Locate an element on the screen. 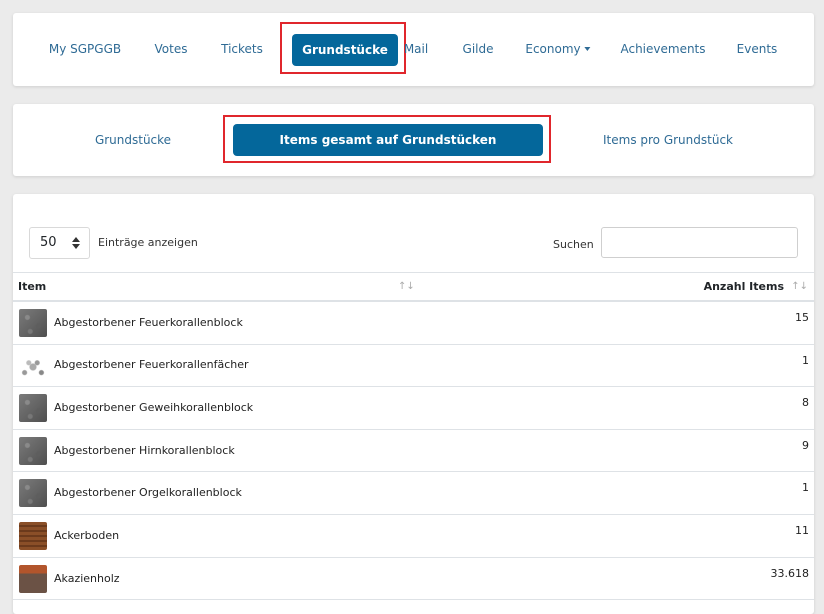 This screenshot has height=614, width=824. entries-length-label: Einträge anzeigen is located at coordinates (148, 242).